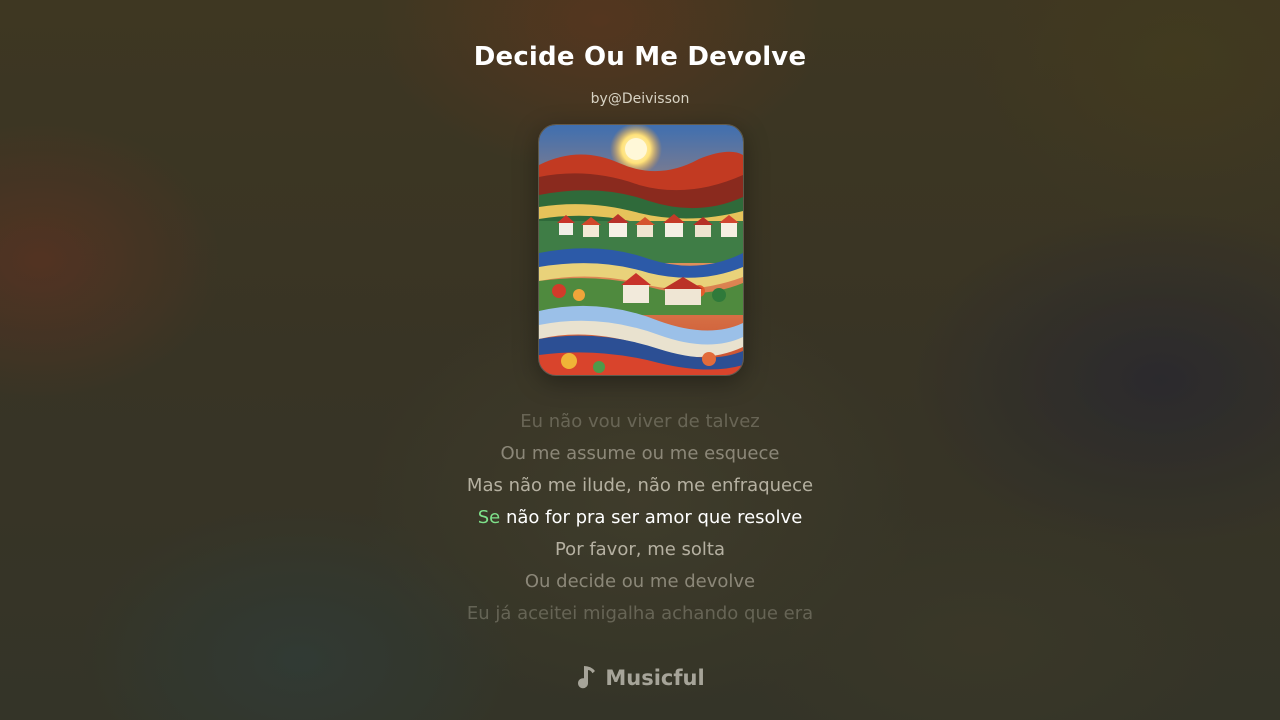 The width and height of the screenshot is (1280, 720). What do you see at coordinates (640, 613) in the screenshot?
I see `lyric-line: Eu já aceitei migalha achando que era` at bounding box center [640, 613].